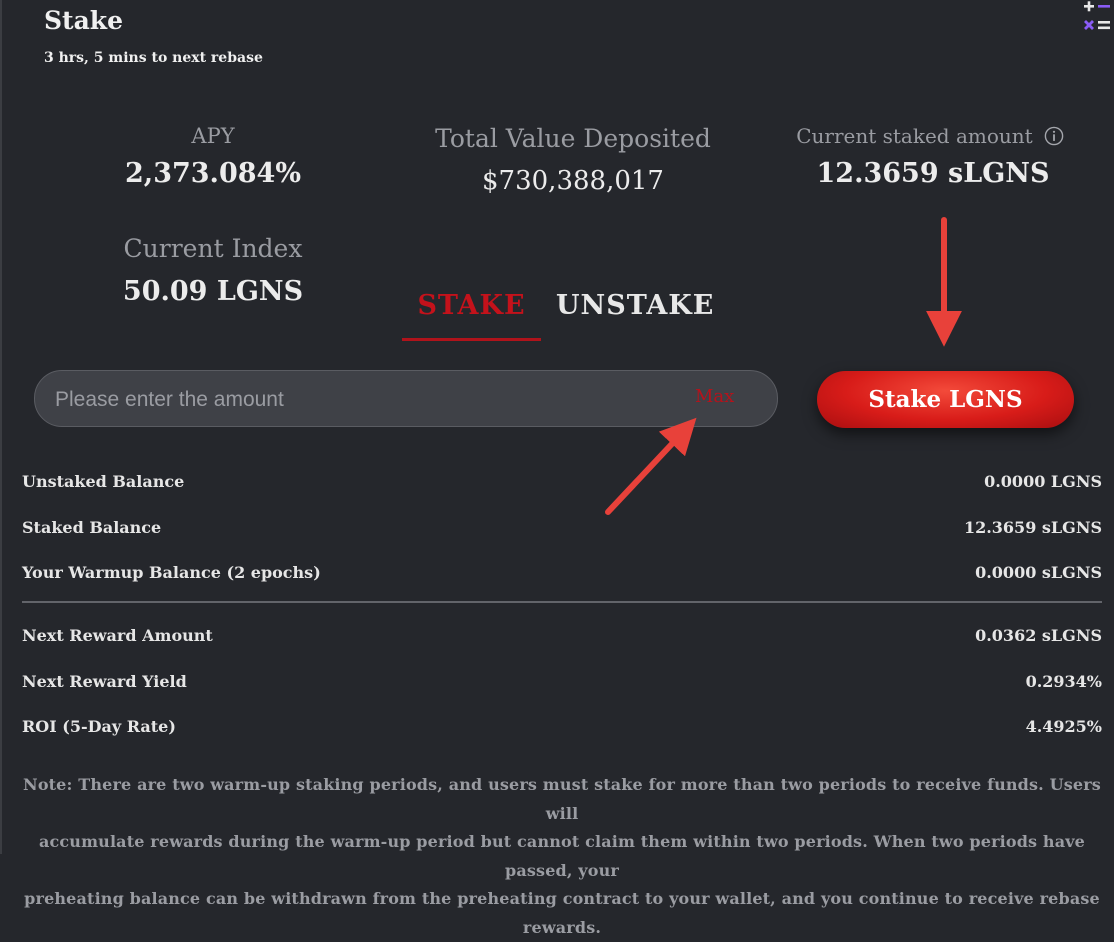 Image resolution: width=1114 pixels, height=942 pixels. Describe the element at coordinates (213, 173) in the screenshot. I see `apy-value: 2,373.084%` at that location.